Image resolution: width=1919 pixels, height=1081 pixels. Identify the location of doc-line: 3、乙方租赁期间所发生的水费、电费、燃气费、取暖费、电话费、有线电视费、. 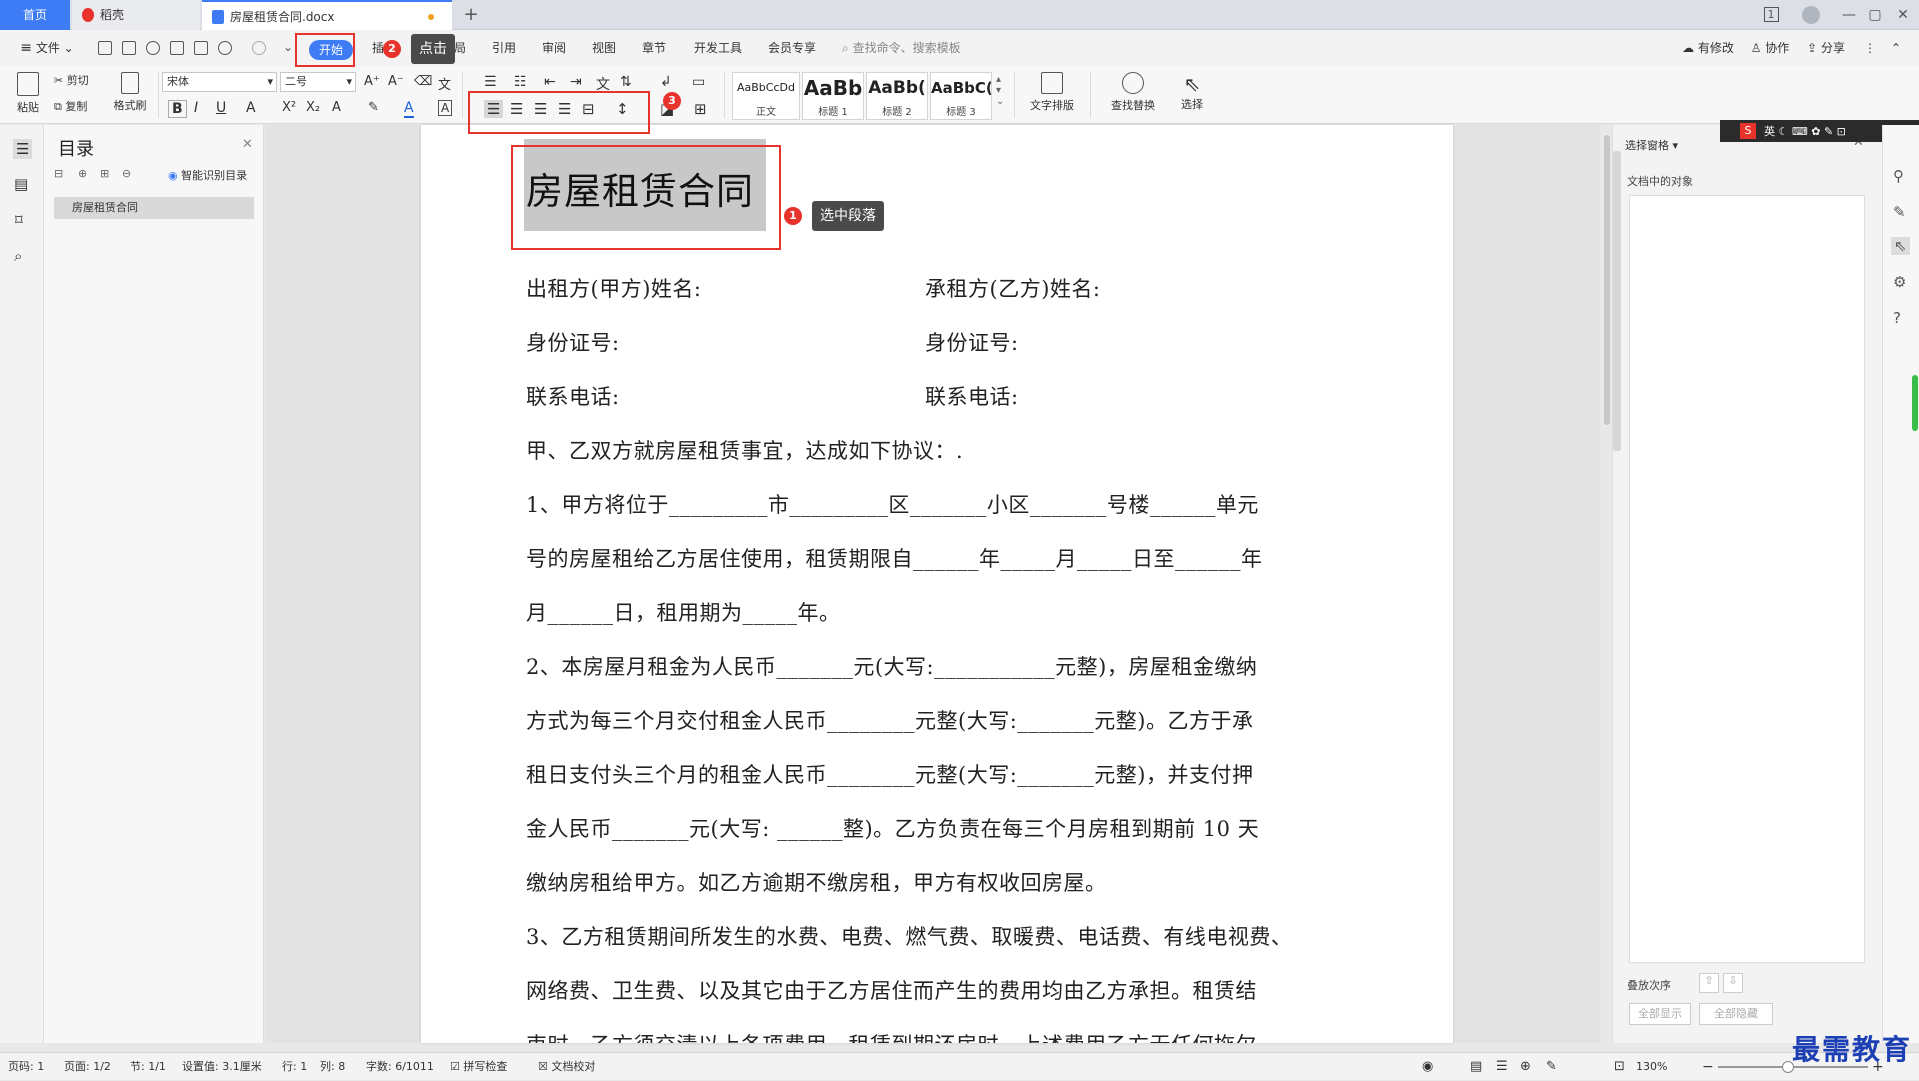
(909, 936).